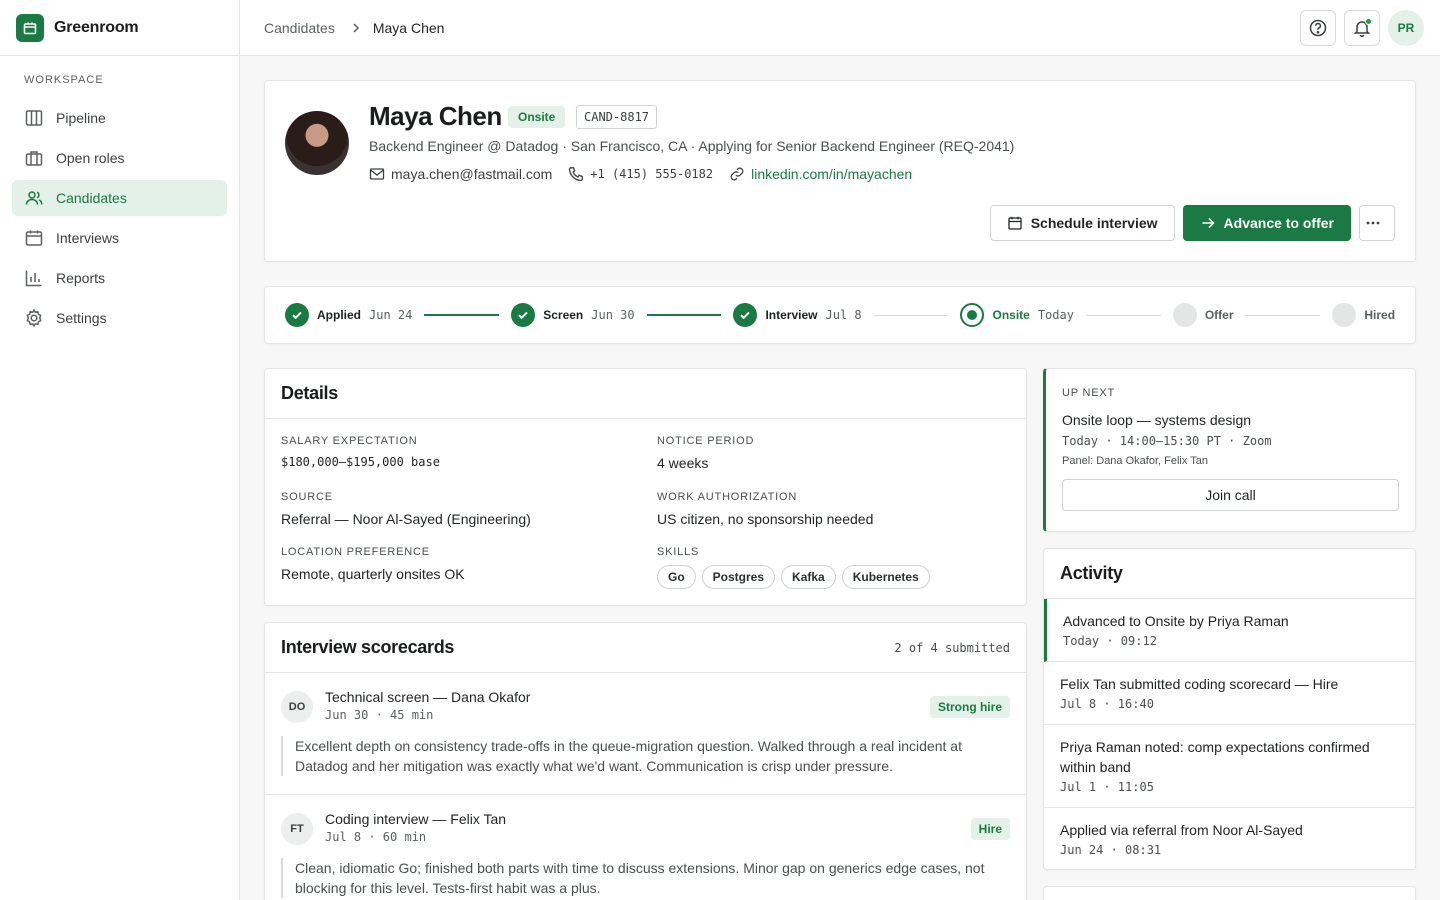 Image resolution: width=1440 pixels, height=900 pixels. What do you see at coordinates (299, 28) in the screenshot?
I see `breadcrumb-candidates-link: Candidates` at bounding box center [299, 28].